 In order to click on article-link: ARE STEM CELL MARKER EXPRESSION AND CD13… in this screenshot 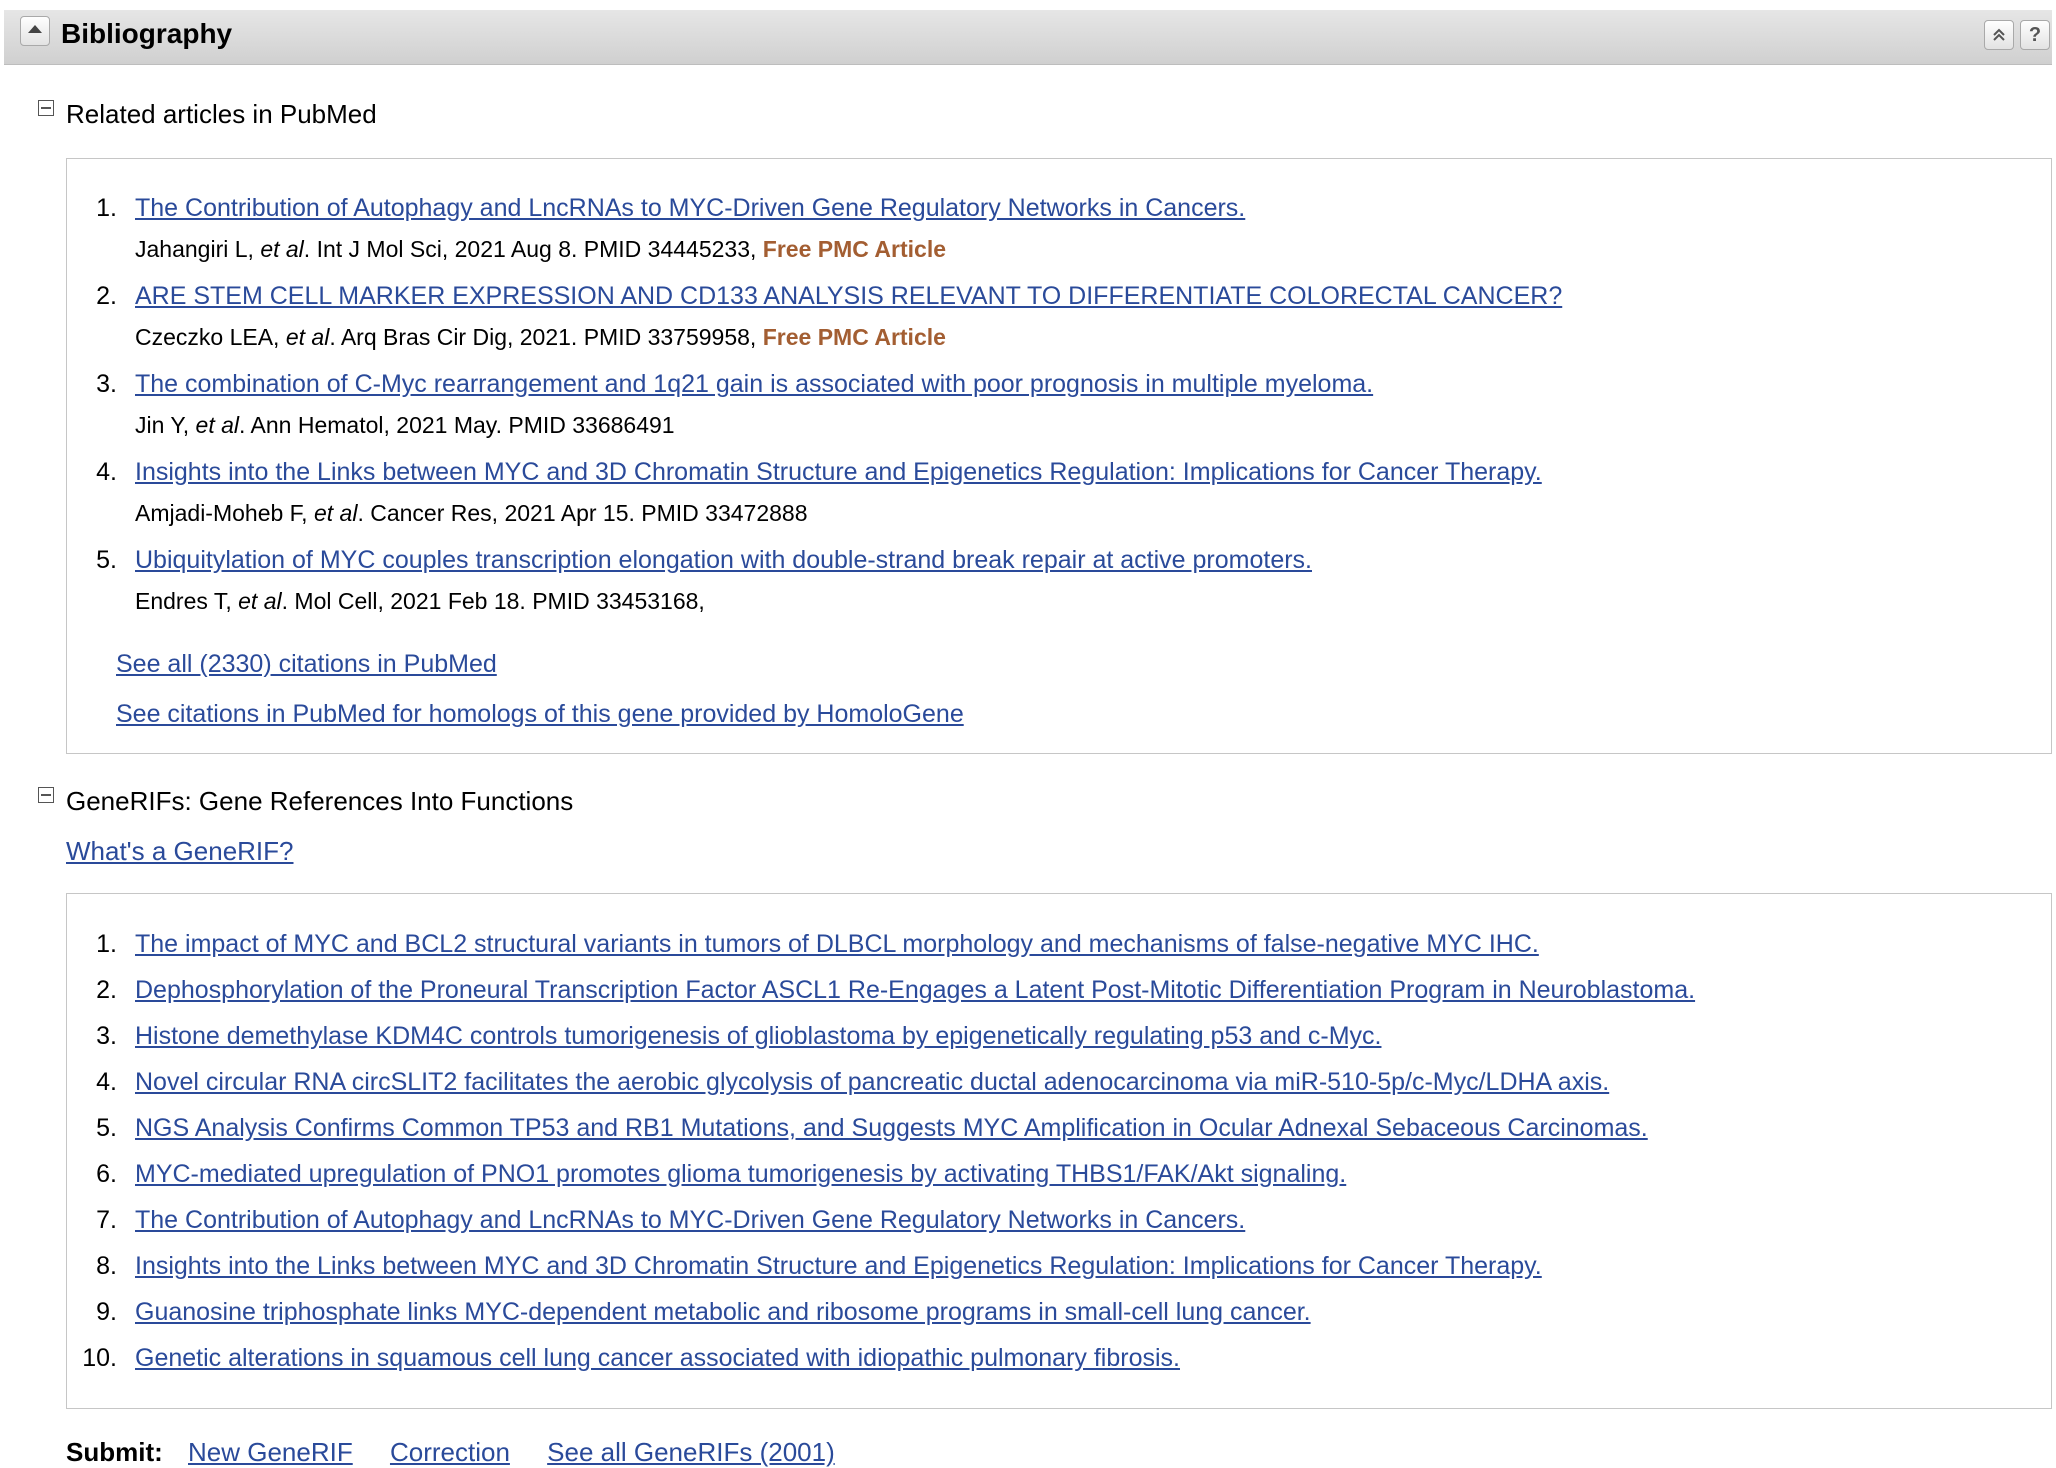, I will do `click(848, 296)`.